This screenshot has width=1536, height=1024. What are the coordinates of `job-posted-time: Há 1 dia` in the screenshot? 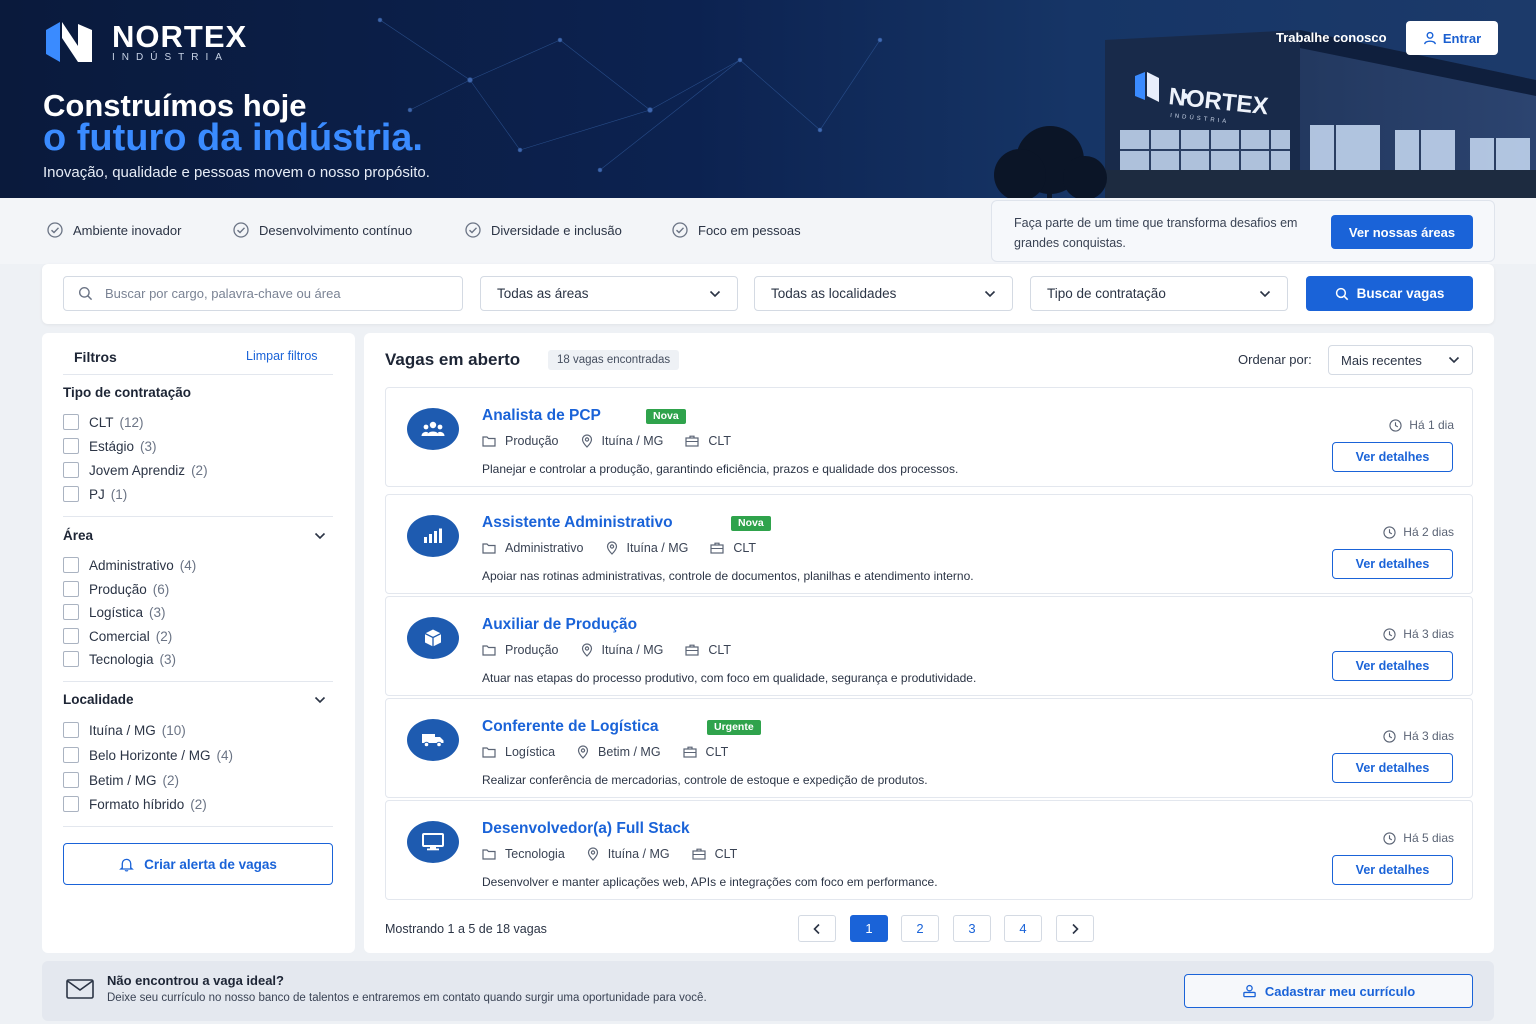 It's located at (1421, 425).